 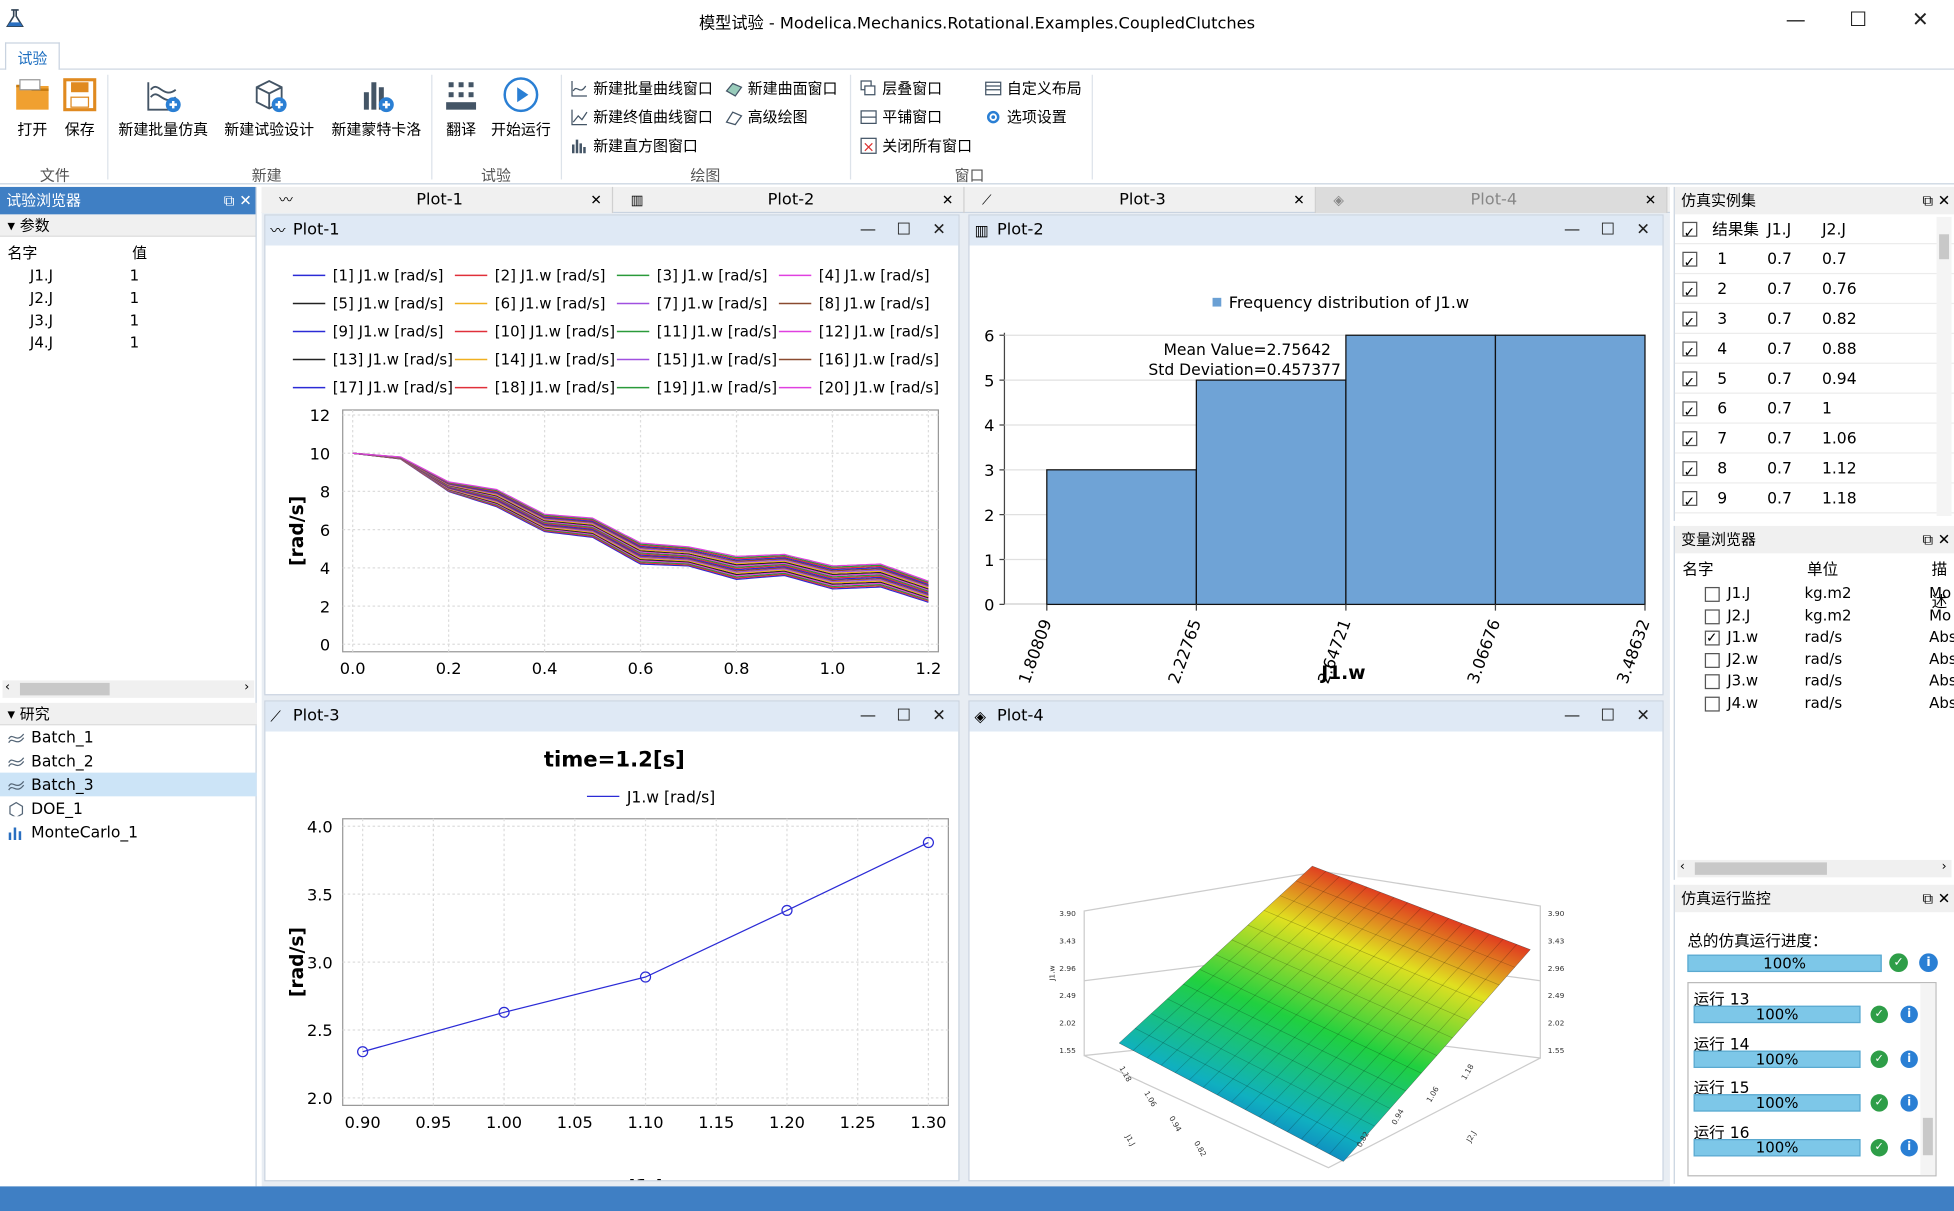 I want to click on study-item-selected: Batch_3, so click(x=128, y=784).